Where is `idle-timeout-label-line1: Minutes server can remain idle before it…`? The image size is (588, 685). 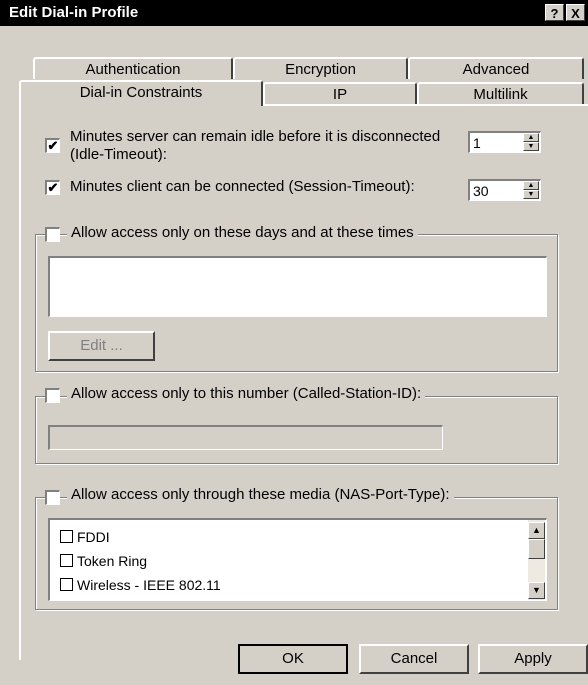
idle-timeout-label-line1: Minutes server can remain idle before it… is located at coordinates (255, 136).